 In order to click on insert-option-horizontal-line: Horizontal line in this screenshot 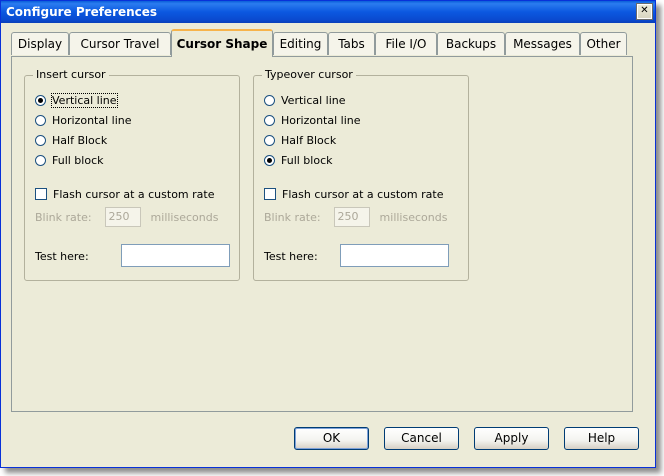, I will do `click(83, 120)`.